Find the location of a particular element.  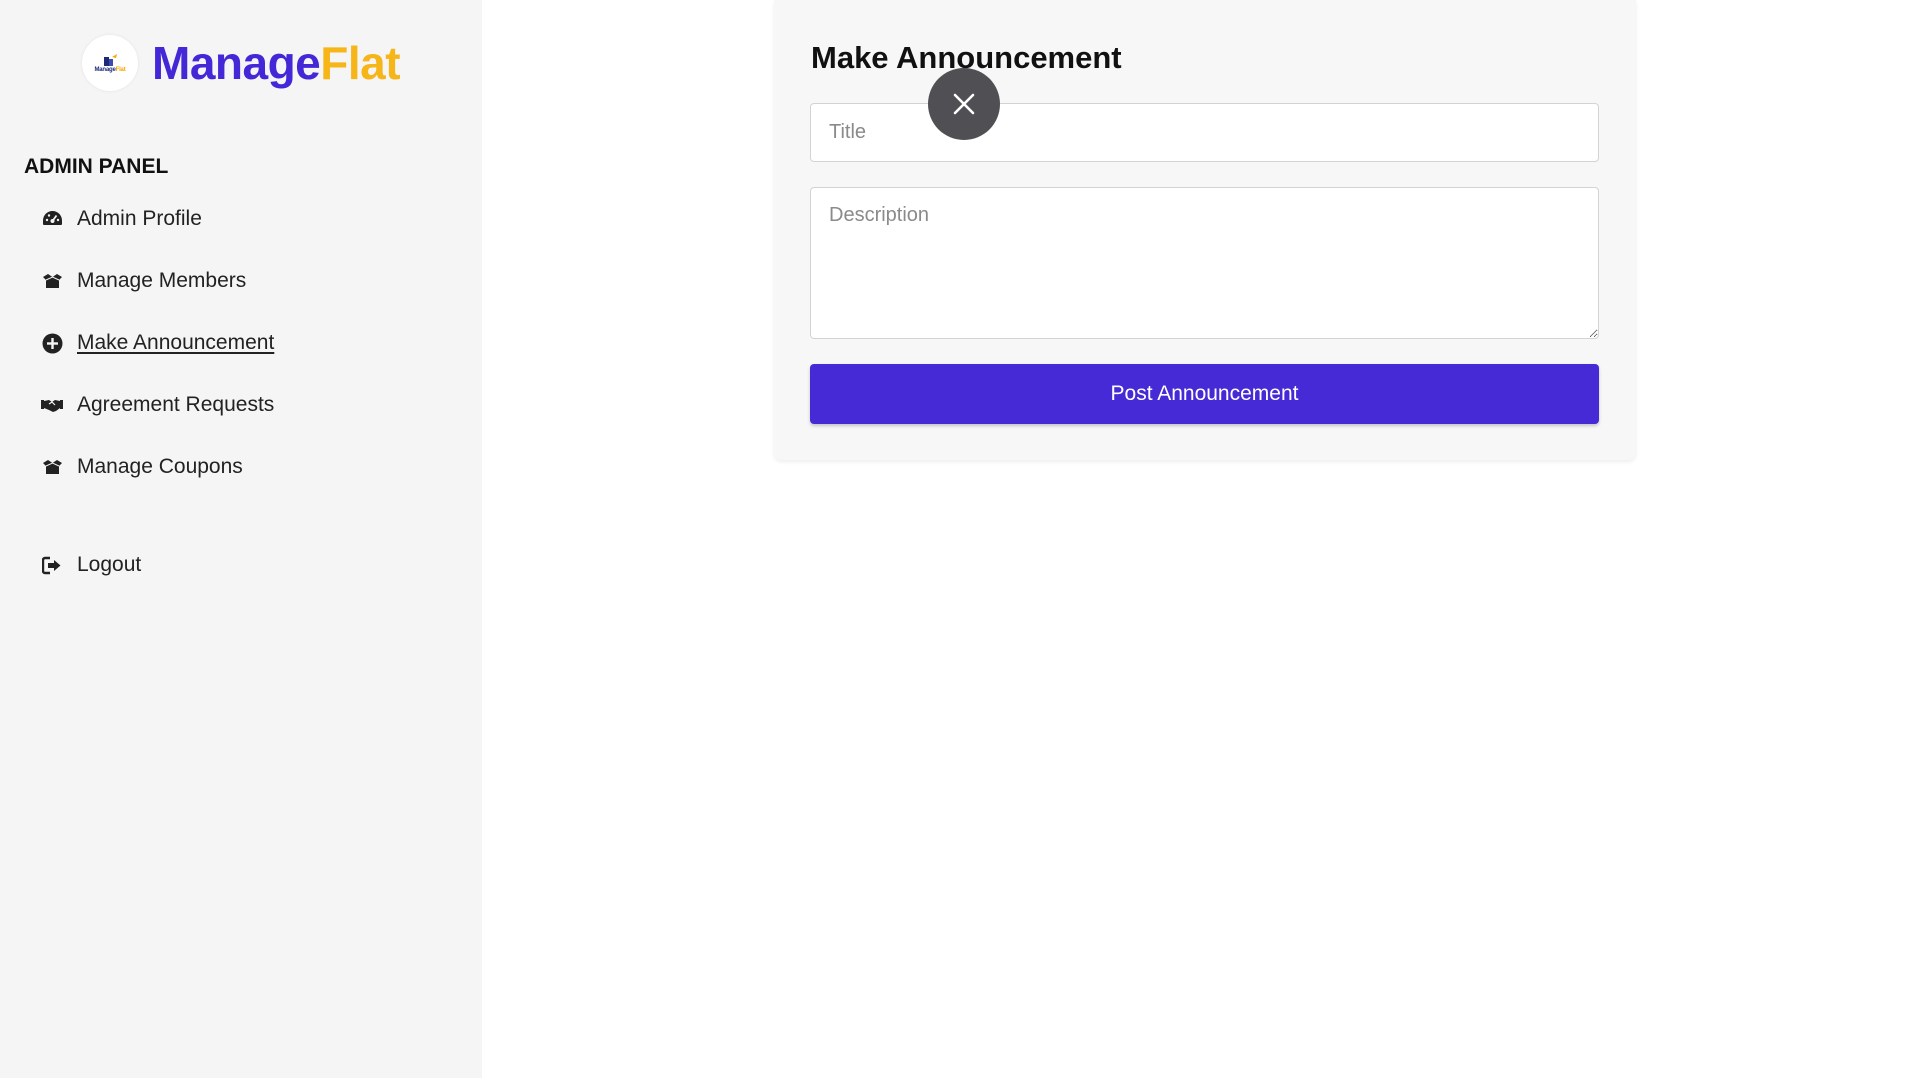

building-icon is located at coordinates (110, 59).